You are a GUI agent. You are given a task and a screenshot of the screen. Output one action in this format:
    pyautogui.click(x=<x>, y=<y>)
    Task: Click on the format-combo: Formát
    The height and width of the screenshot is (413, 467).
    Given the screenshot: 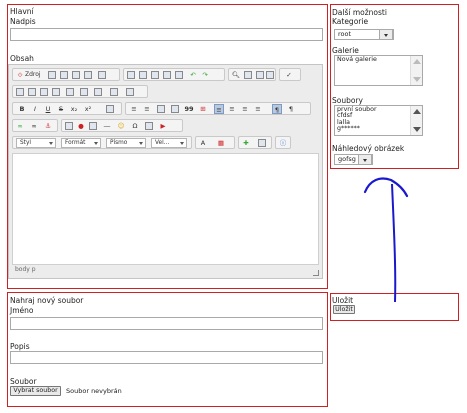 What is the action you would take?
    pyautogui.click(x=81, y=143)
    